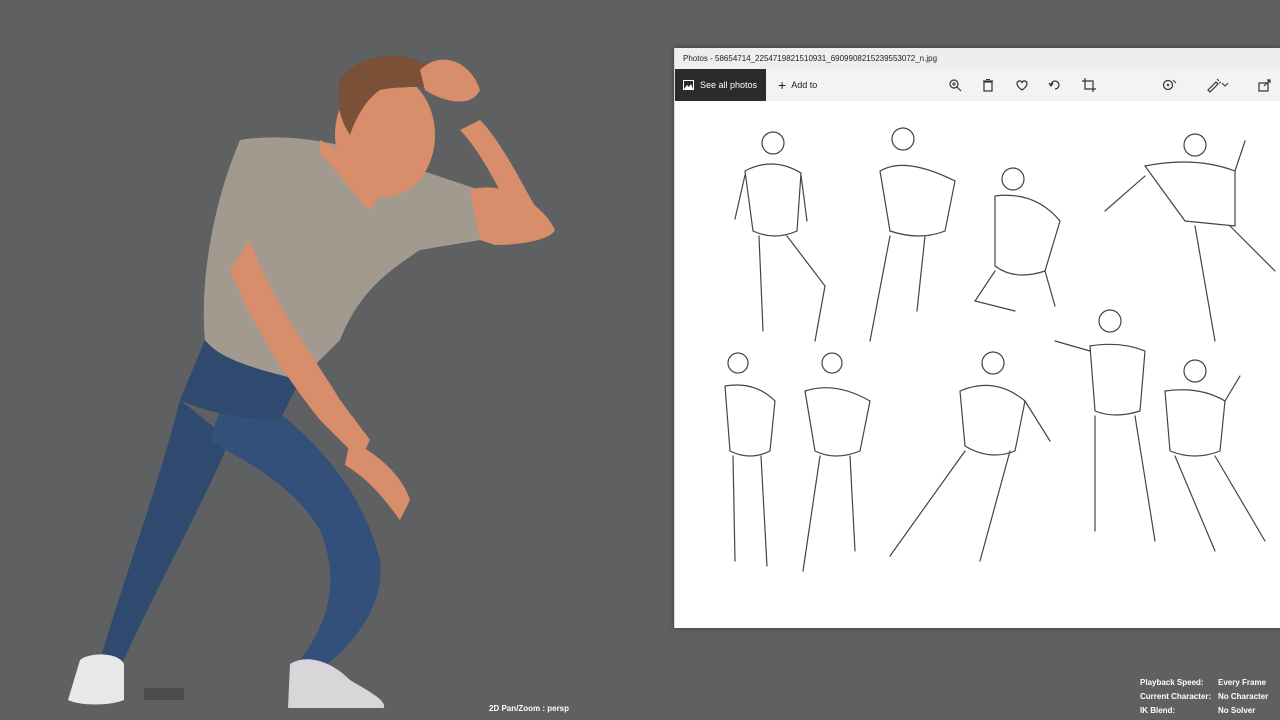  What do you see at coordinates (804, 85) in the screenshot?
I see `add-to-label: Add to` at bounding box center [804, 85].